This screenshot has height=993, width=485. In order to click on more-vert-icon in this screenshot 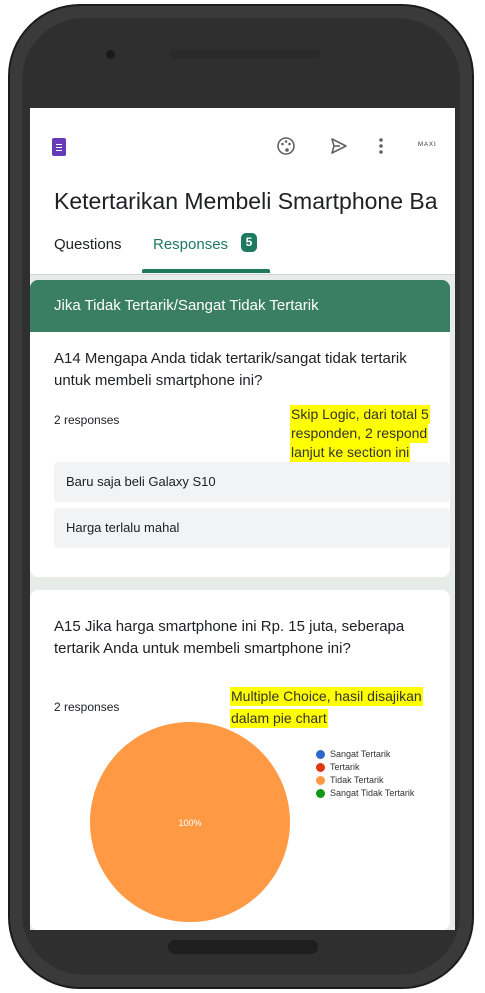, I will do `click(381, 148)`.